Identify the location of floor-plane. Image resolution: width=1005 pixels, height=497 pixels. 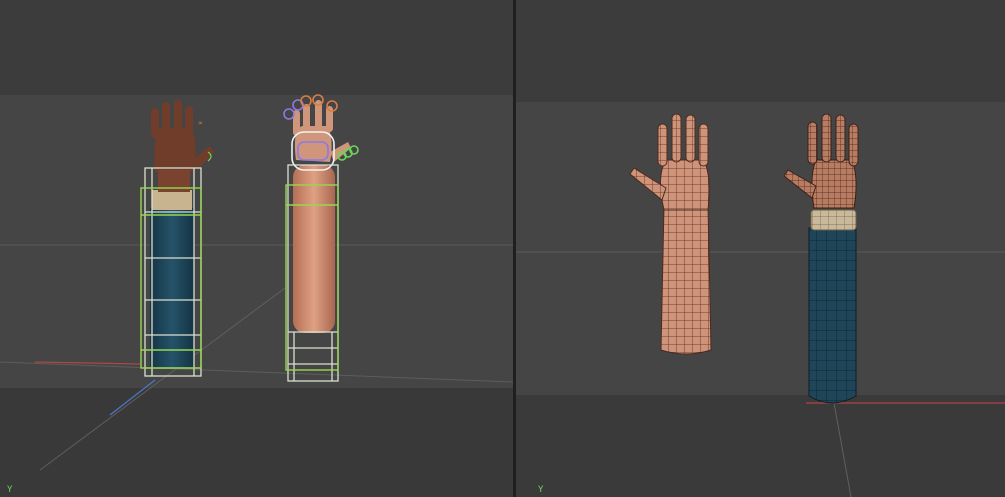
(760, 446).